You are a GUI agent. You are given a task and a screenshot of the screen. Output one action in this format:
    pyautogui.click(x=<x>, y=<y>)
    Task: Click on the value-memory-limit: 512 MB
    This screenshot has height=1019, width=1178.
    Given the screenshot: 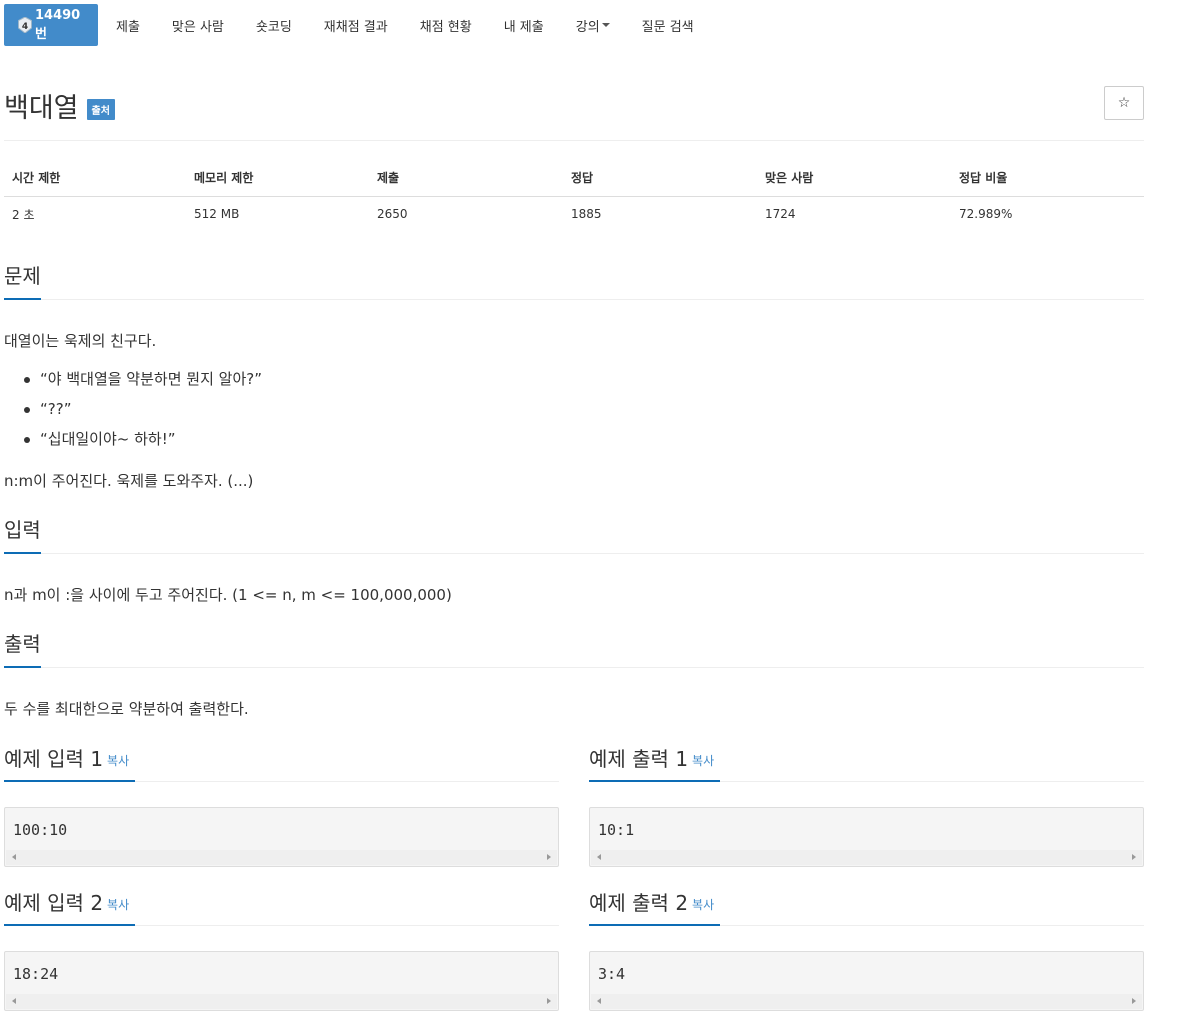 What is the action you would take?
    pyautogui.click(x=217, y=214)
    